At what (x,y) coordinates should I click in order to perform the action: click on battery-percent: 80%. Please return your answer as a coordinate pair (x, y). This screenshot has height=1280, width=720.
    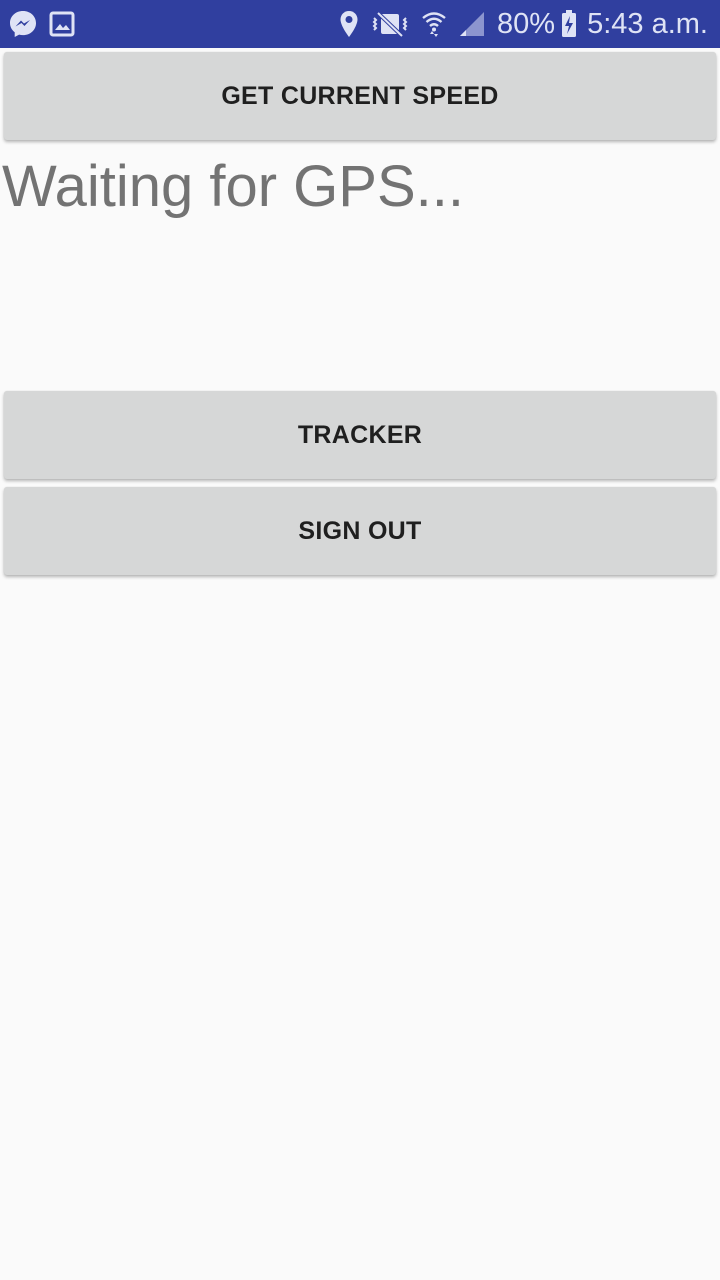
    Looking at the image, I should click on (526, 23).